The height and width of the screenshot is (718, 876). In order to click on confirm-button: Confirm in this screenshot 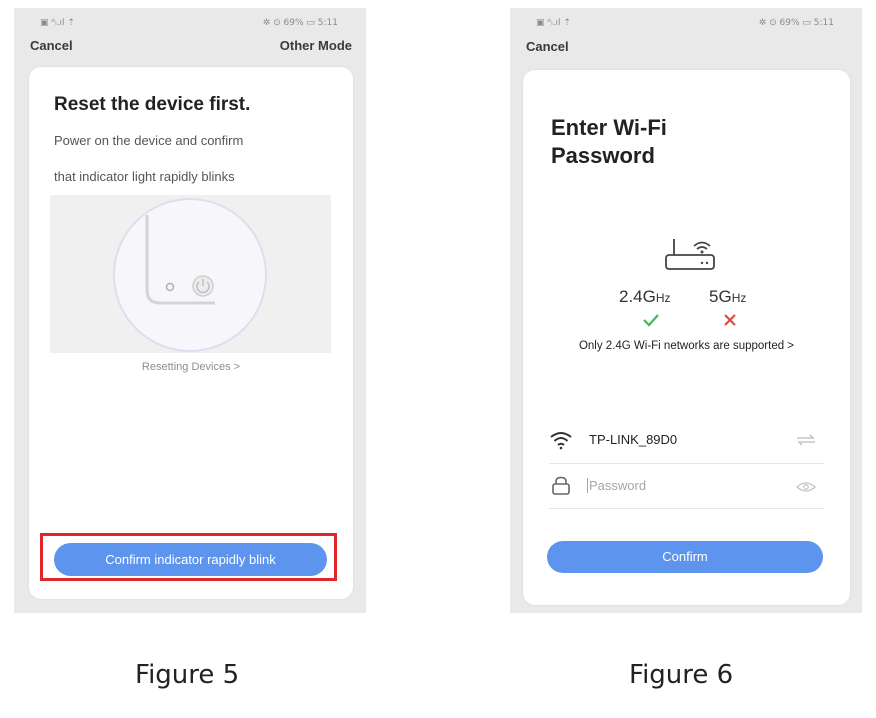, I will do `click(685, 557)`.